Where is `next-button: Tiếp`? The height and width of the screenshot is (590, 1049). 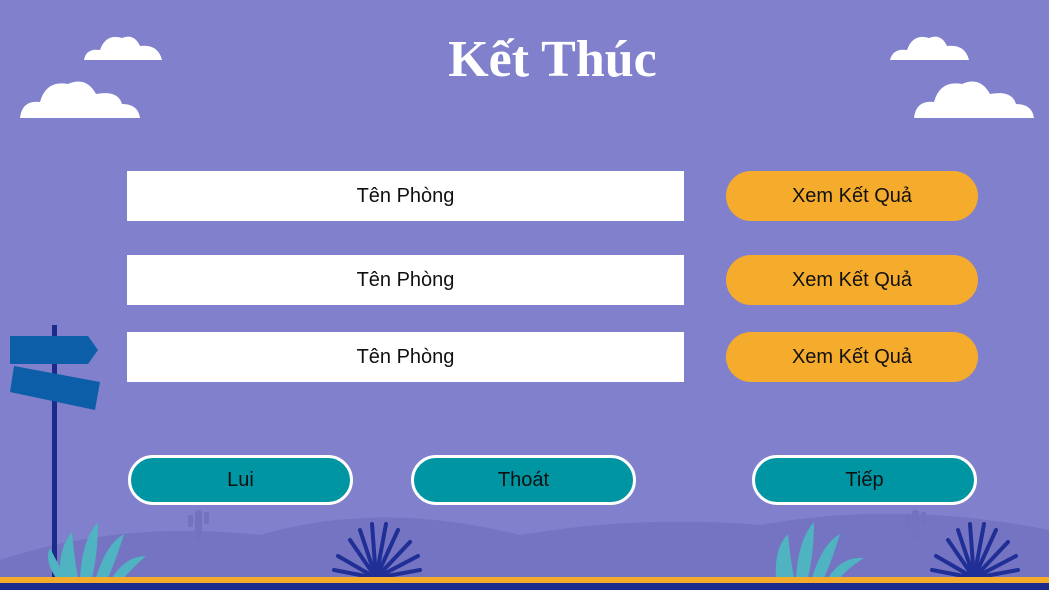
next-button: Tiếp is located at coordinates (864, 480).